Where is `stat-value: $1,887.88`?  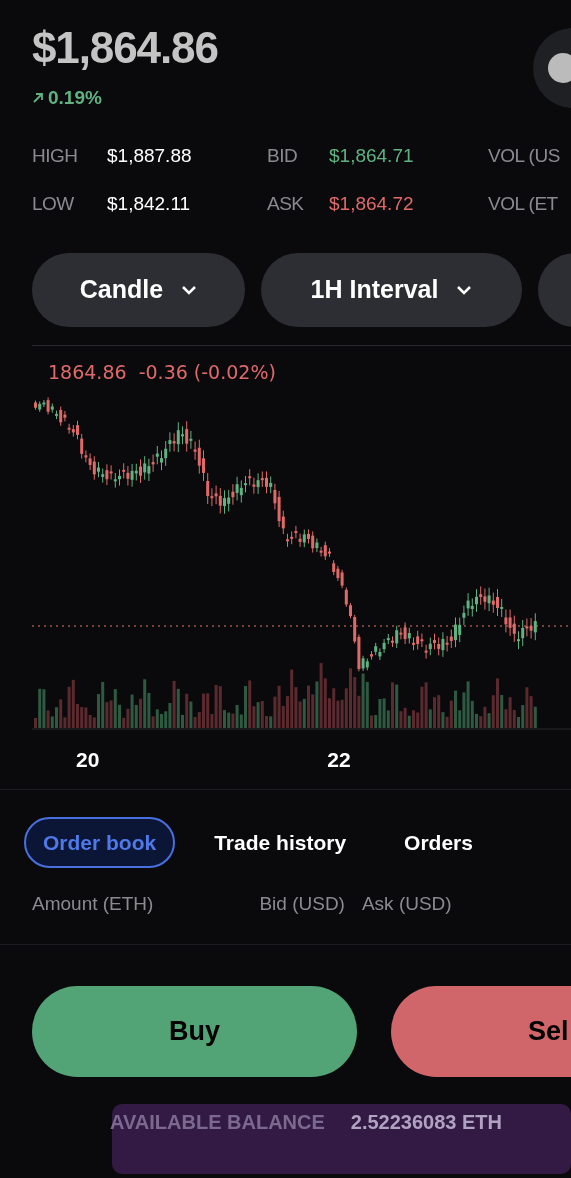
stat-value: $1,887.88 is located at coordinates (150, 155).